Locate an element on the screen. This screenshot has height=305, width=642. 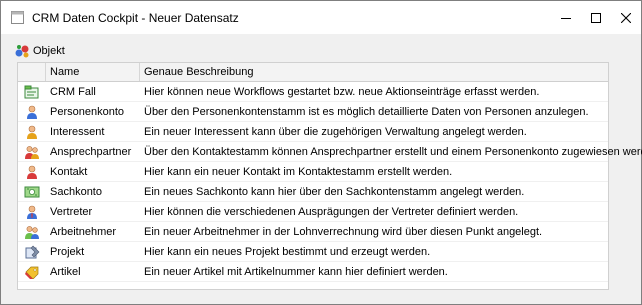
window-title: CRM Daten Cockpit - Neuer Datensatz is located at coordinates (135, 18).